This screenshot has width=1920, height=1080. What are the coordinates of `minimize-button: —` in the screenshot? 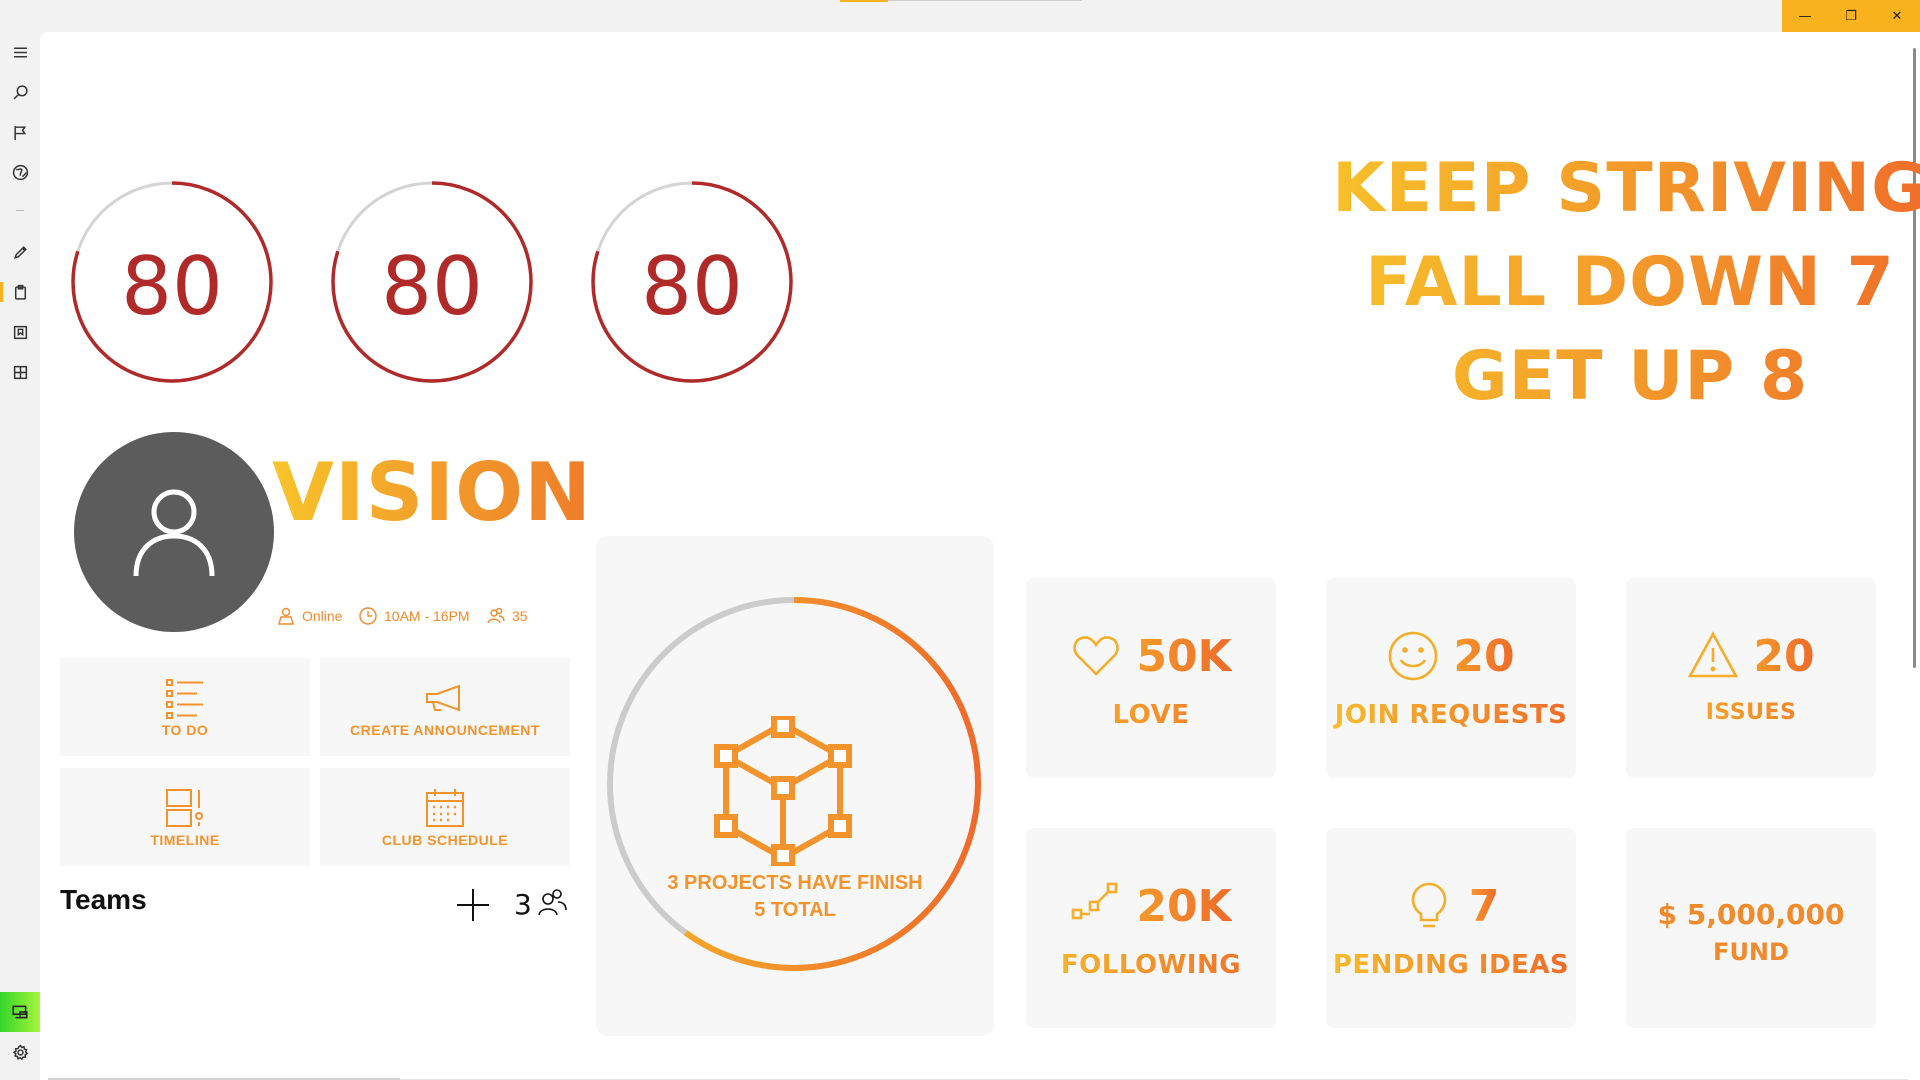 It's located at (1805, 16).